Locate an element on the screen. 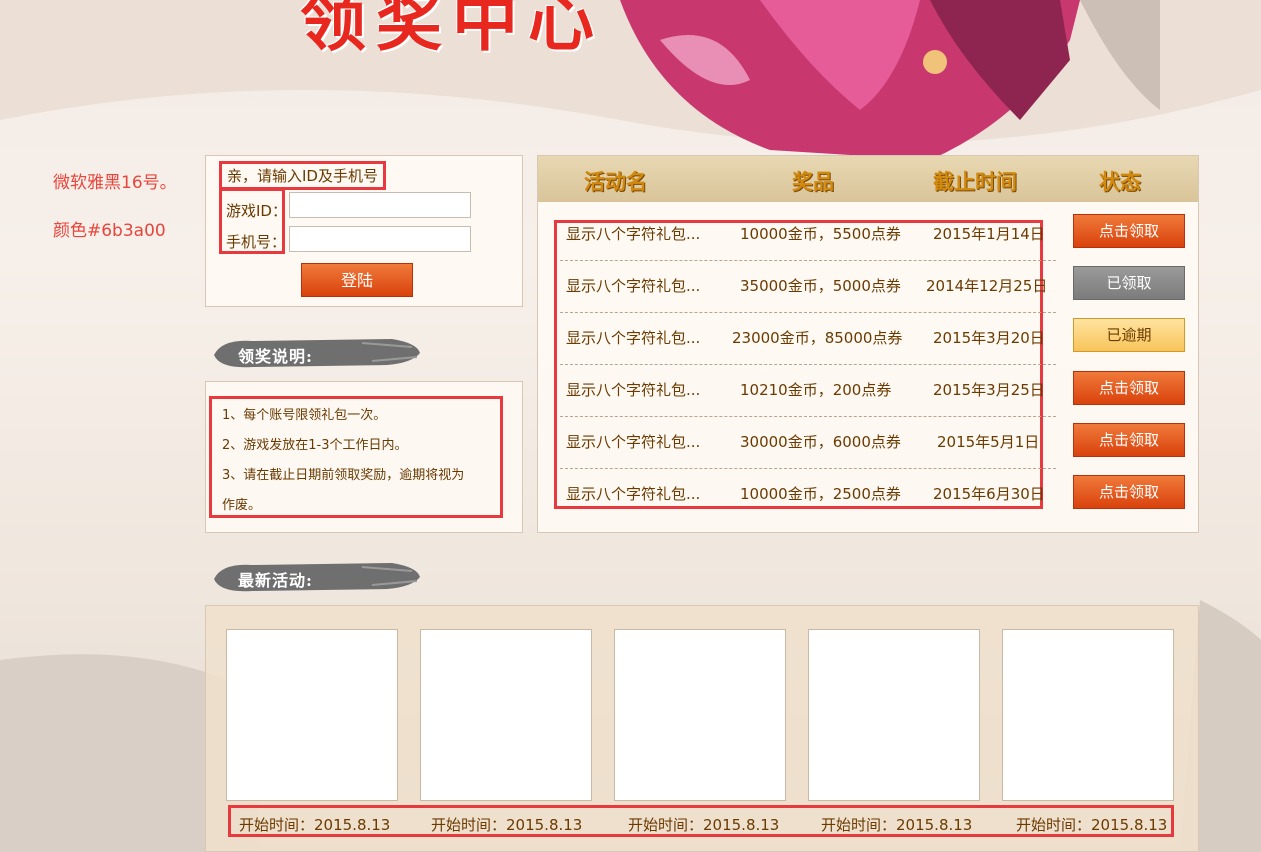 Image resolution: width=1261 pixels, height=852 pixels. prize: 10210金币，200点券 is located at coordinates (816, 390).